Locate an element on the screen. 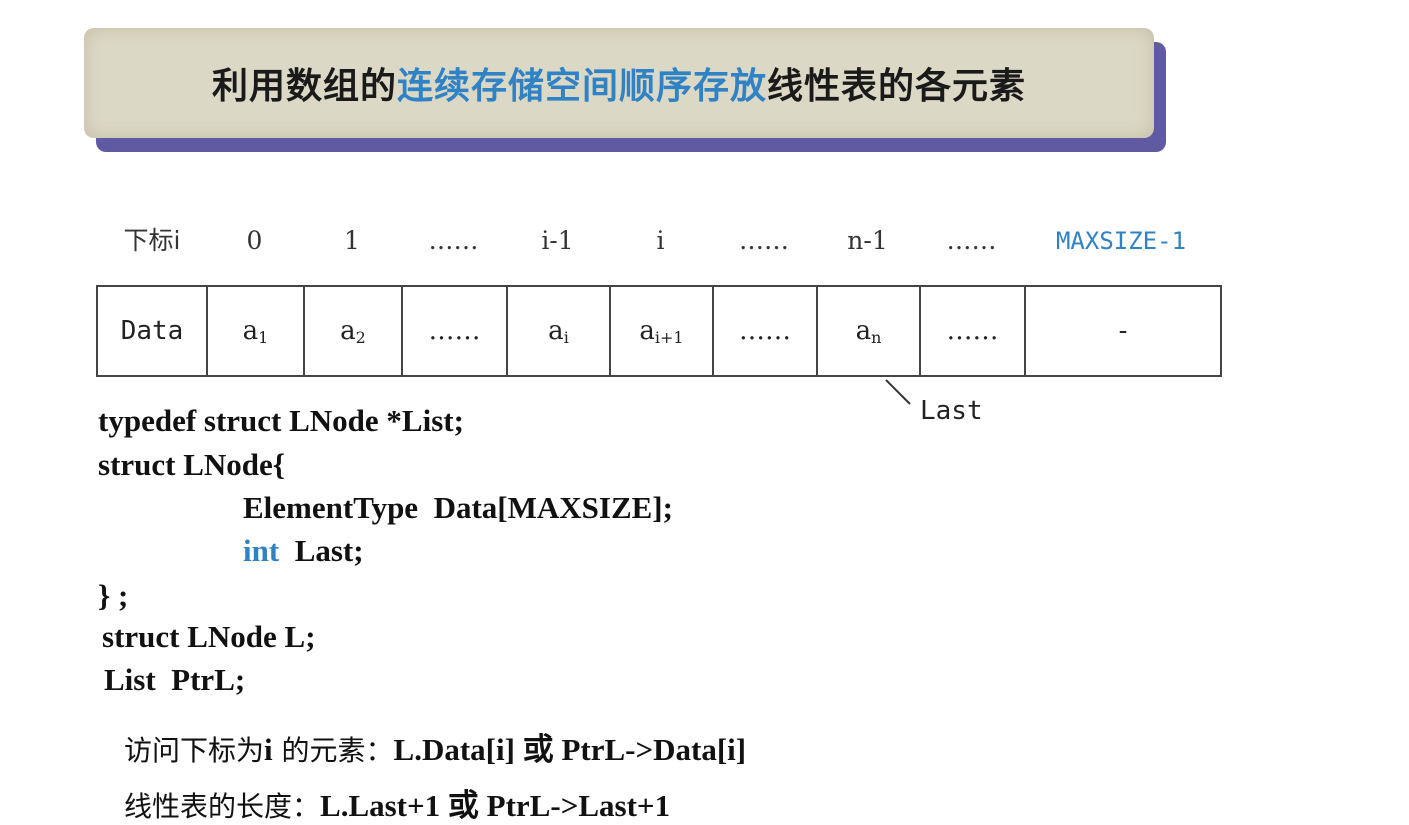 Image resolution: width=1409 pixels, height=825 pixels. array-cell: - is located at coordinates (1123, 331).